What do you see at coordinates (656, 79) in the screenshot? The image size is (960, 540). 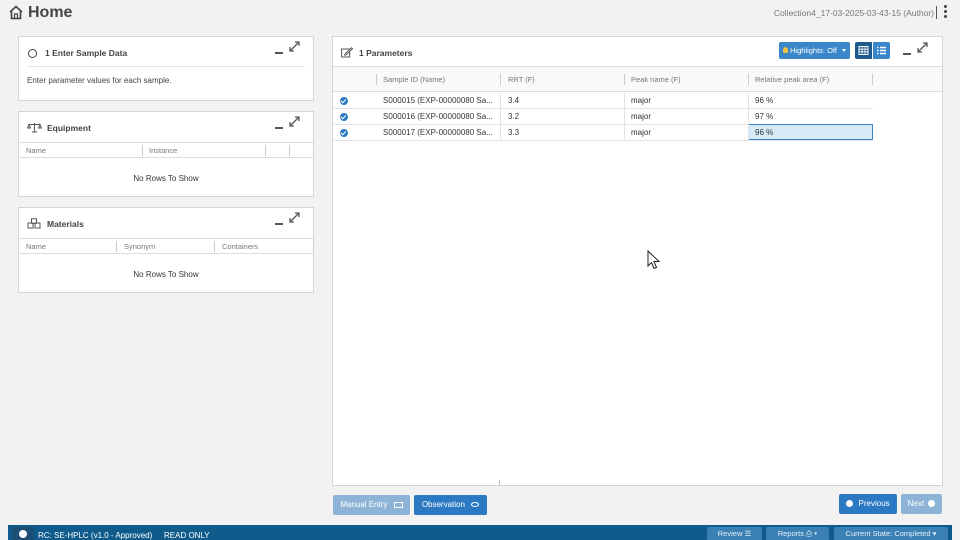 I see `column-header: Peak name (F)` at bounding box center [656, 79].